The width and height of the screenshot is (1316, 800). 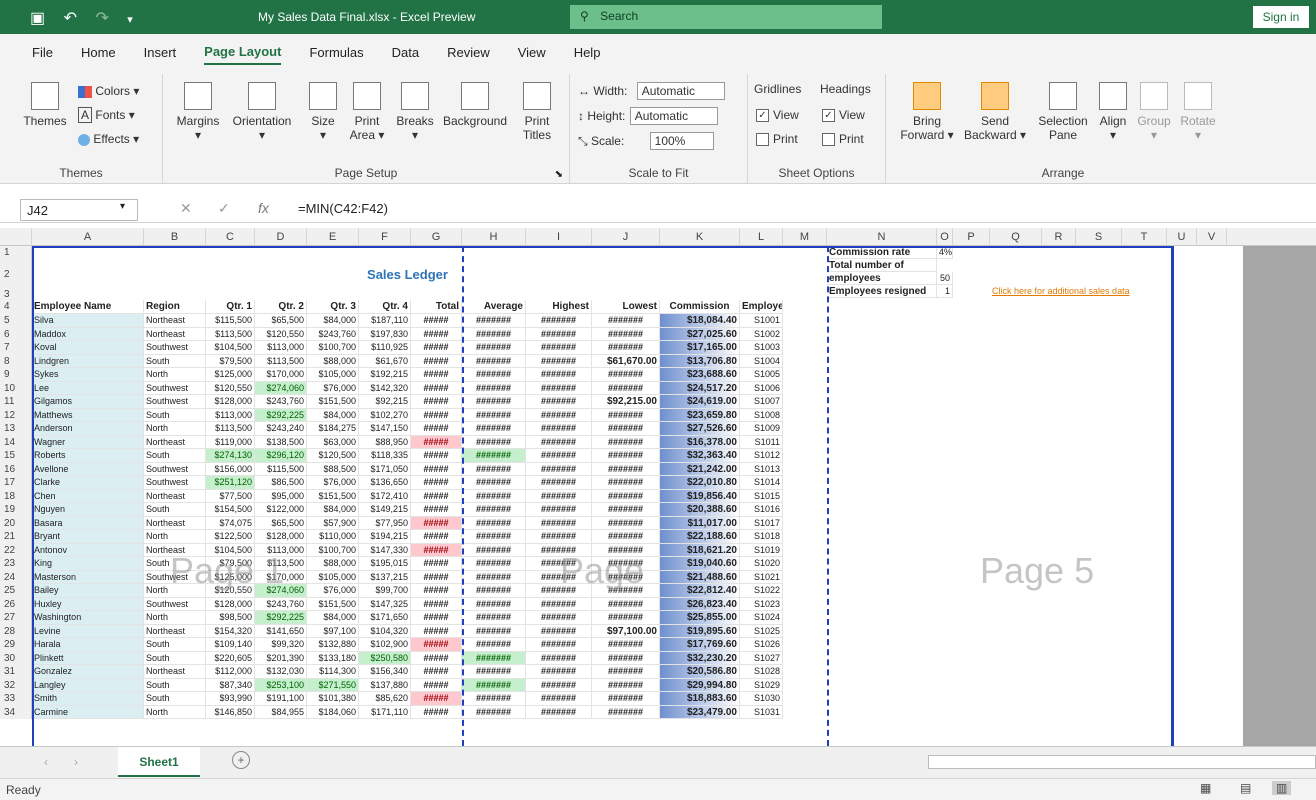 I want to click on gridlines-view-checkbox: ✓ View, so click(x=777, y=115).